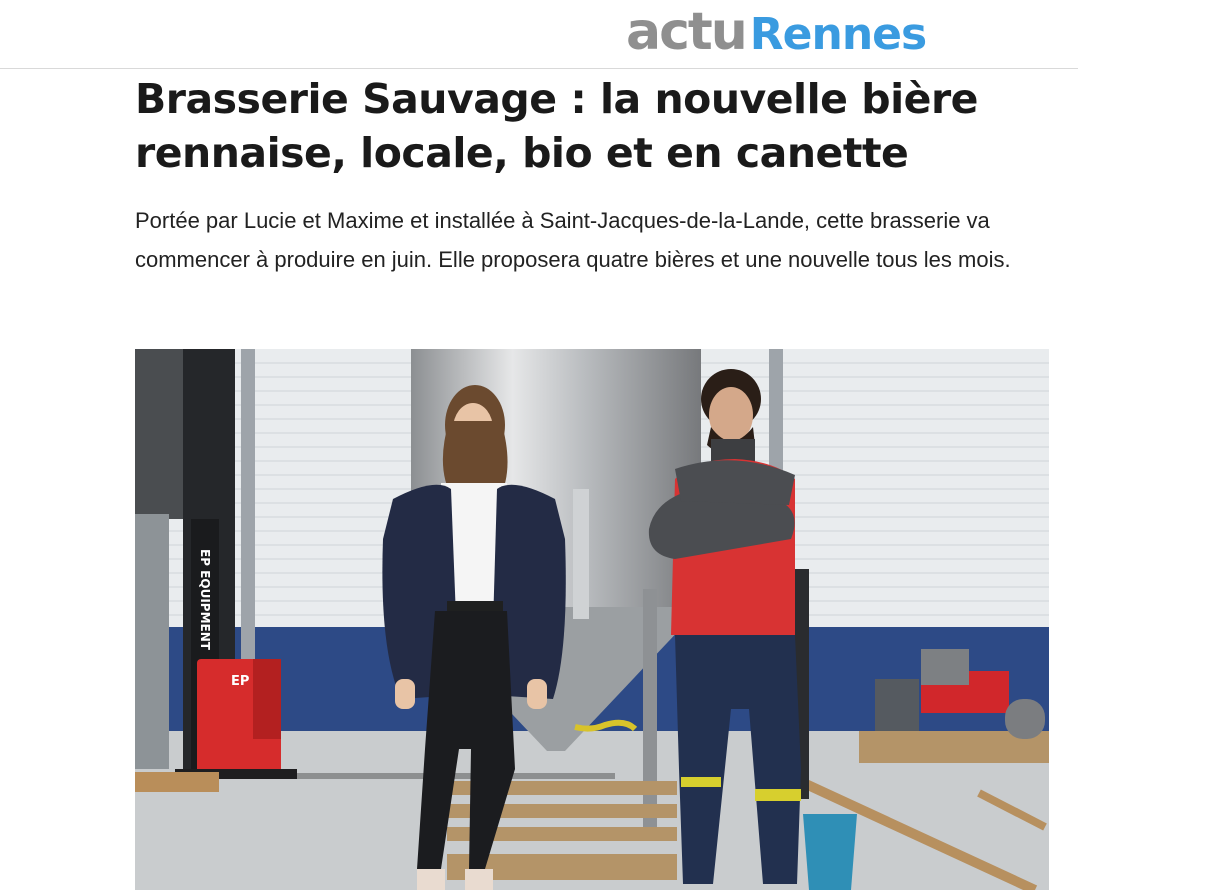 The height and width of the screenshot is (890, 1209). I want to click on motor, so click(1025, 719).